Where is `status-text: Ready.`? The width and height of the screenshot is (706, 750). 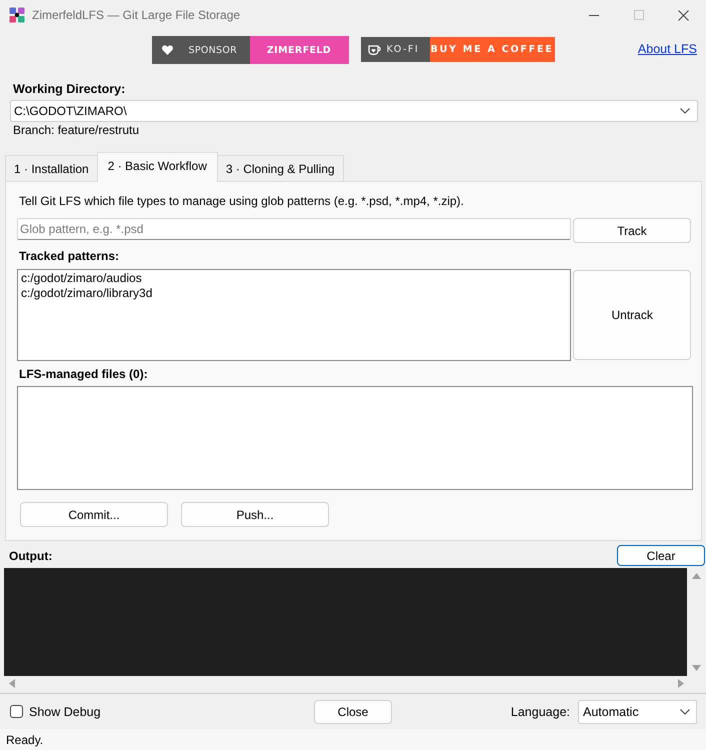 status-text: Ready. is located at coordinates (25, 740).